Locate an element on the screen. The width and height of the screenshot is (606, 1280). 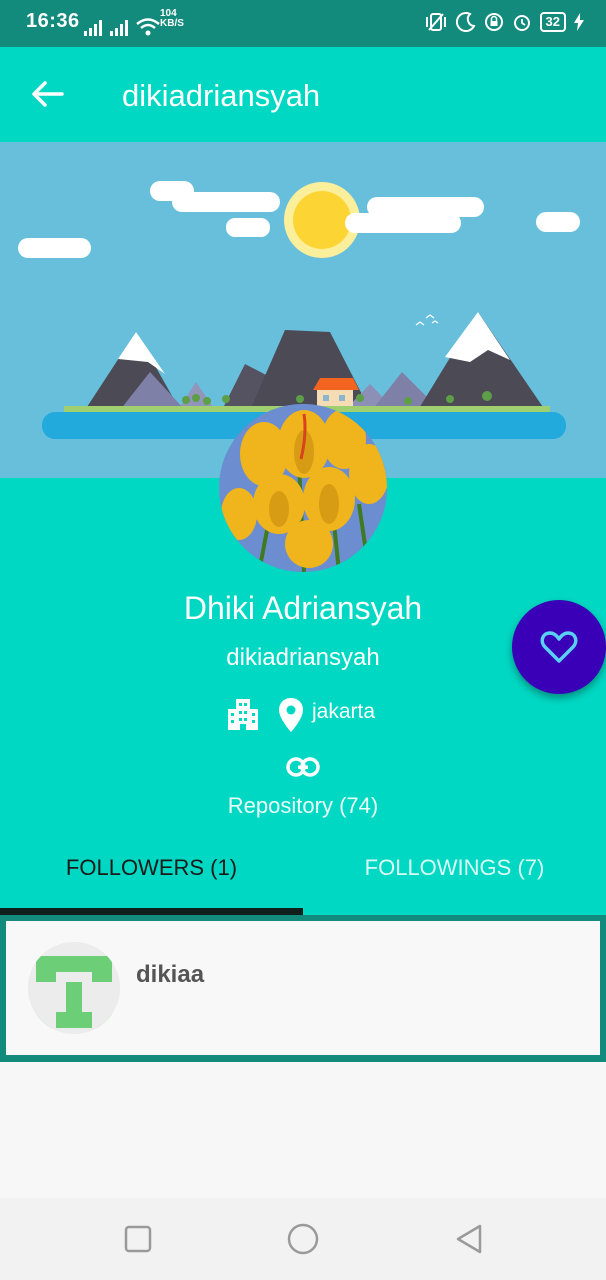
tulip-photo is located at coordinates (303, 488).